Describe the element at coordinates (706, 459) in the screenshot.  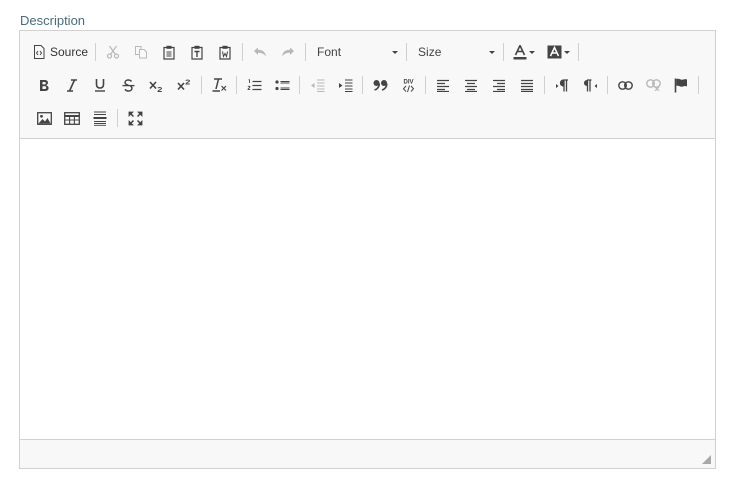
I see `resize-handle-icon` at that location.